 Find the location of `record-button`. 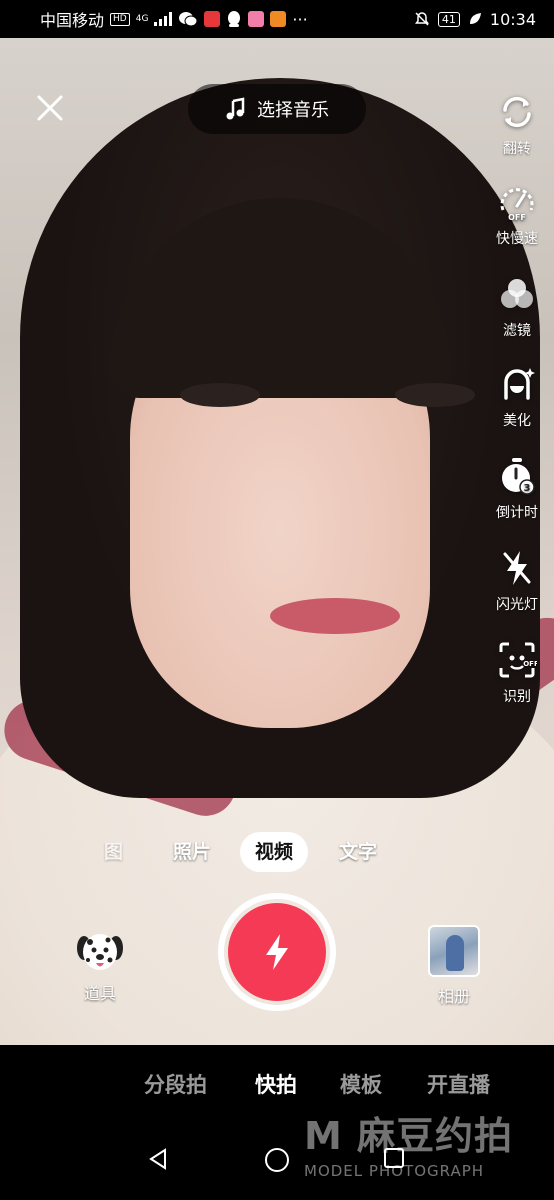

record-button is located at coordinates (277, 952).